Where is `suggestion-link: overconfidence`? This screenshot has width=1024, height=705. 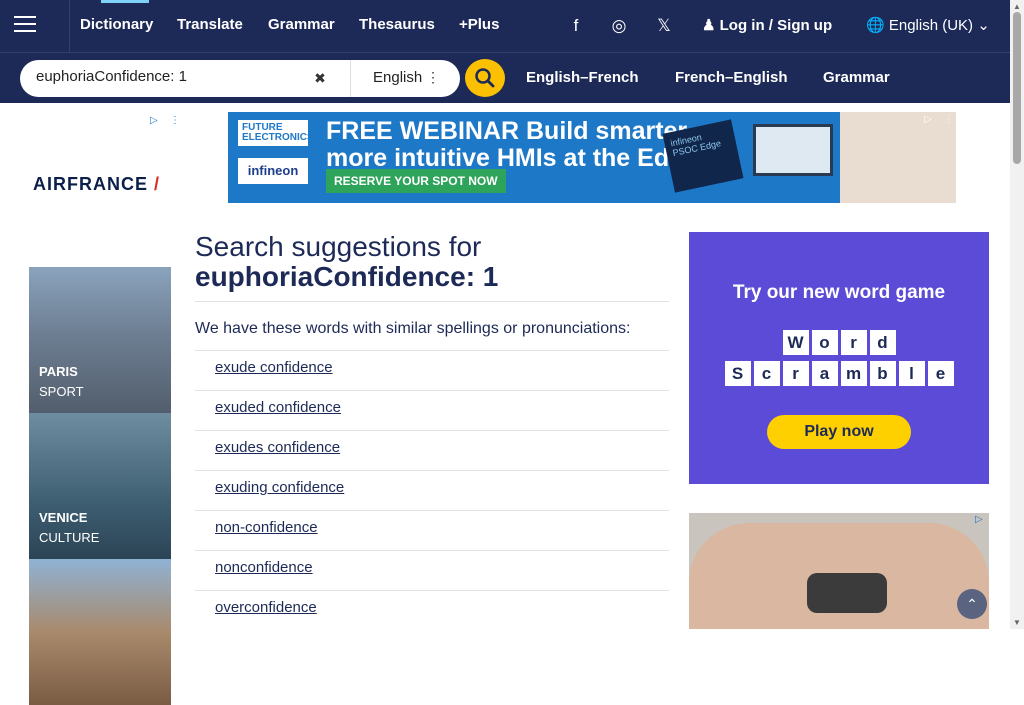 suggestion-link: overconfidence is located at coordinates (266, 607).